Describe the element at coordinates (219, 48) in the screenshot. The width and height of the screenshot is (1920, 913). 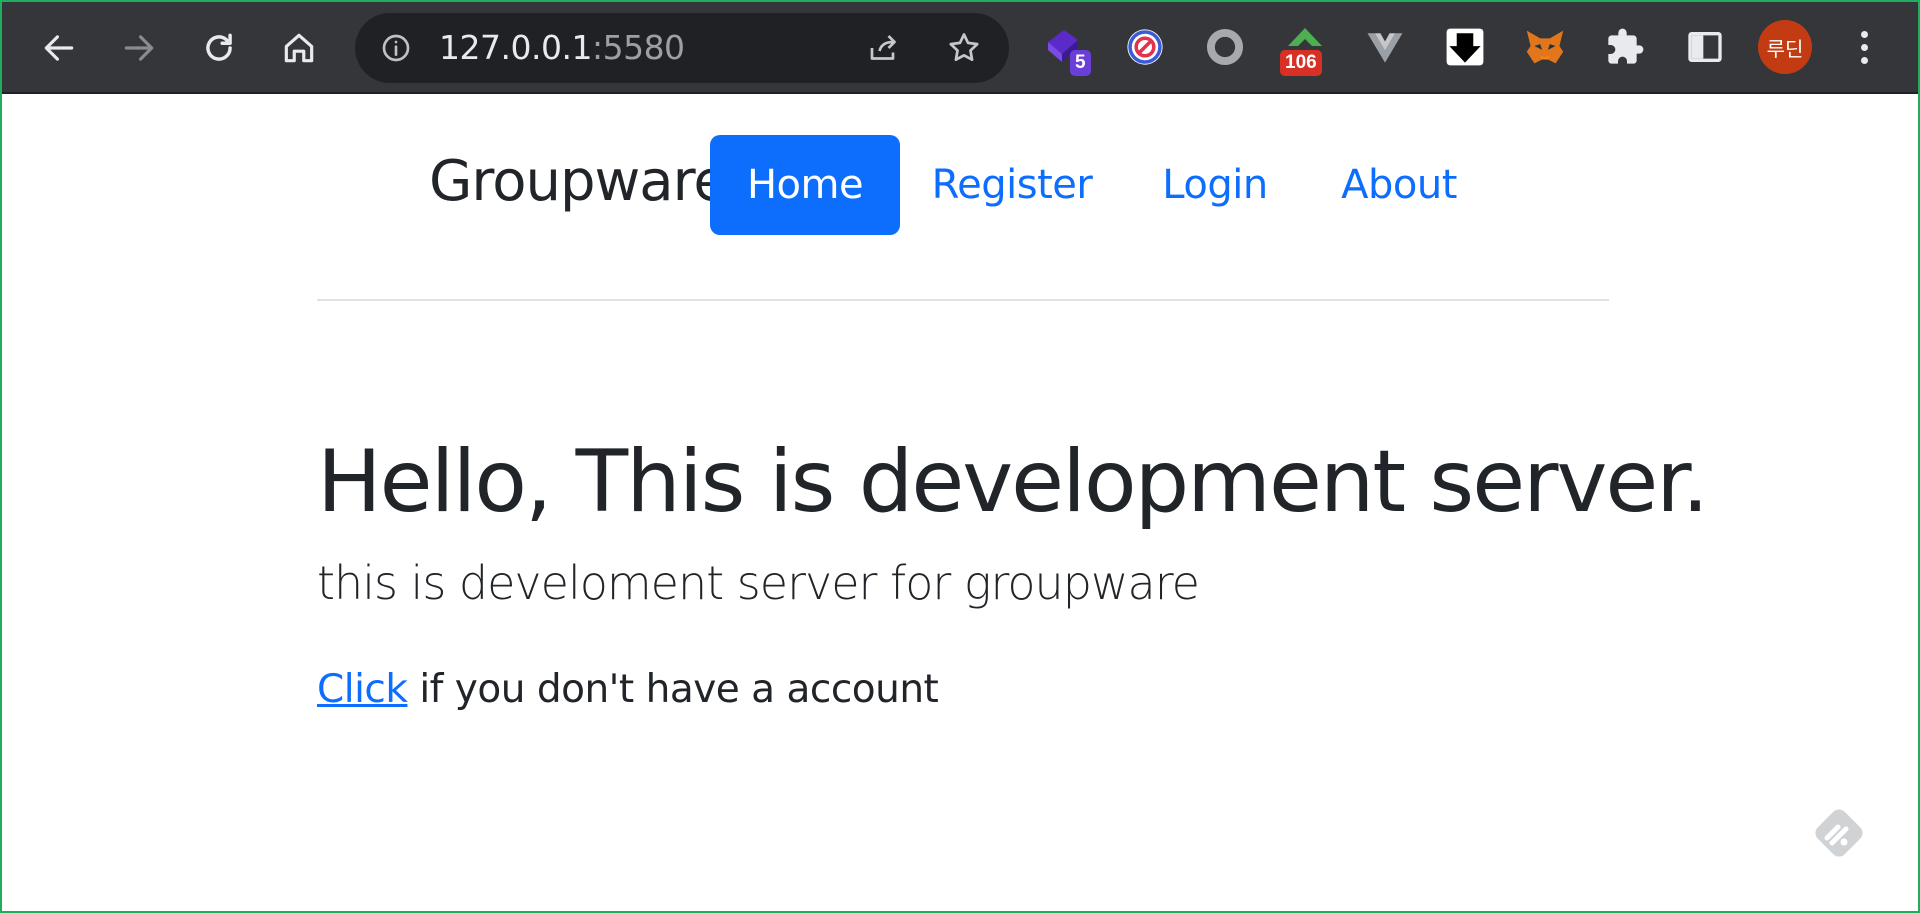
I see `reload-icon` at that location.